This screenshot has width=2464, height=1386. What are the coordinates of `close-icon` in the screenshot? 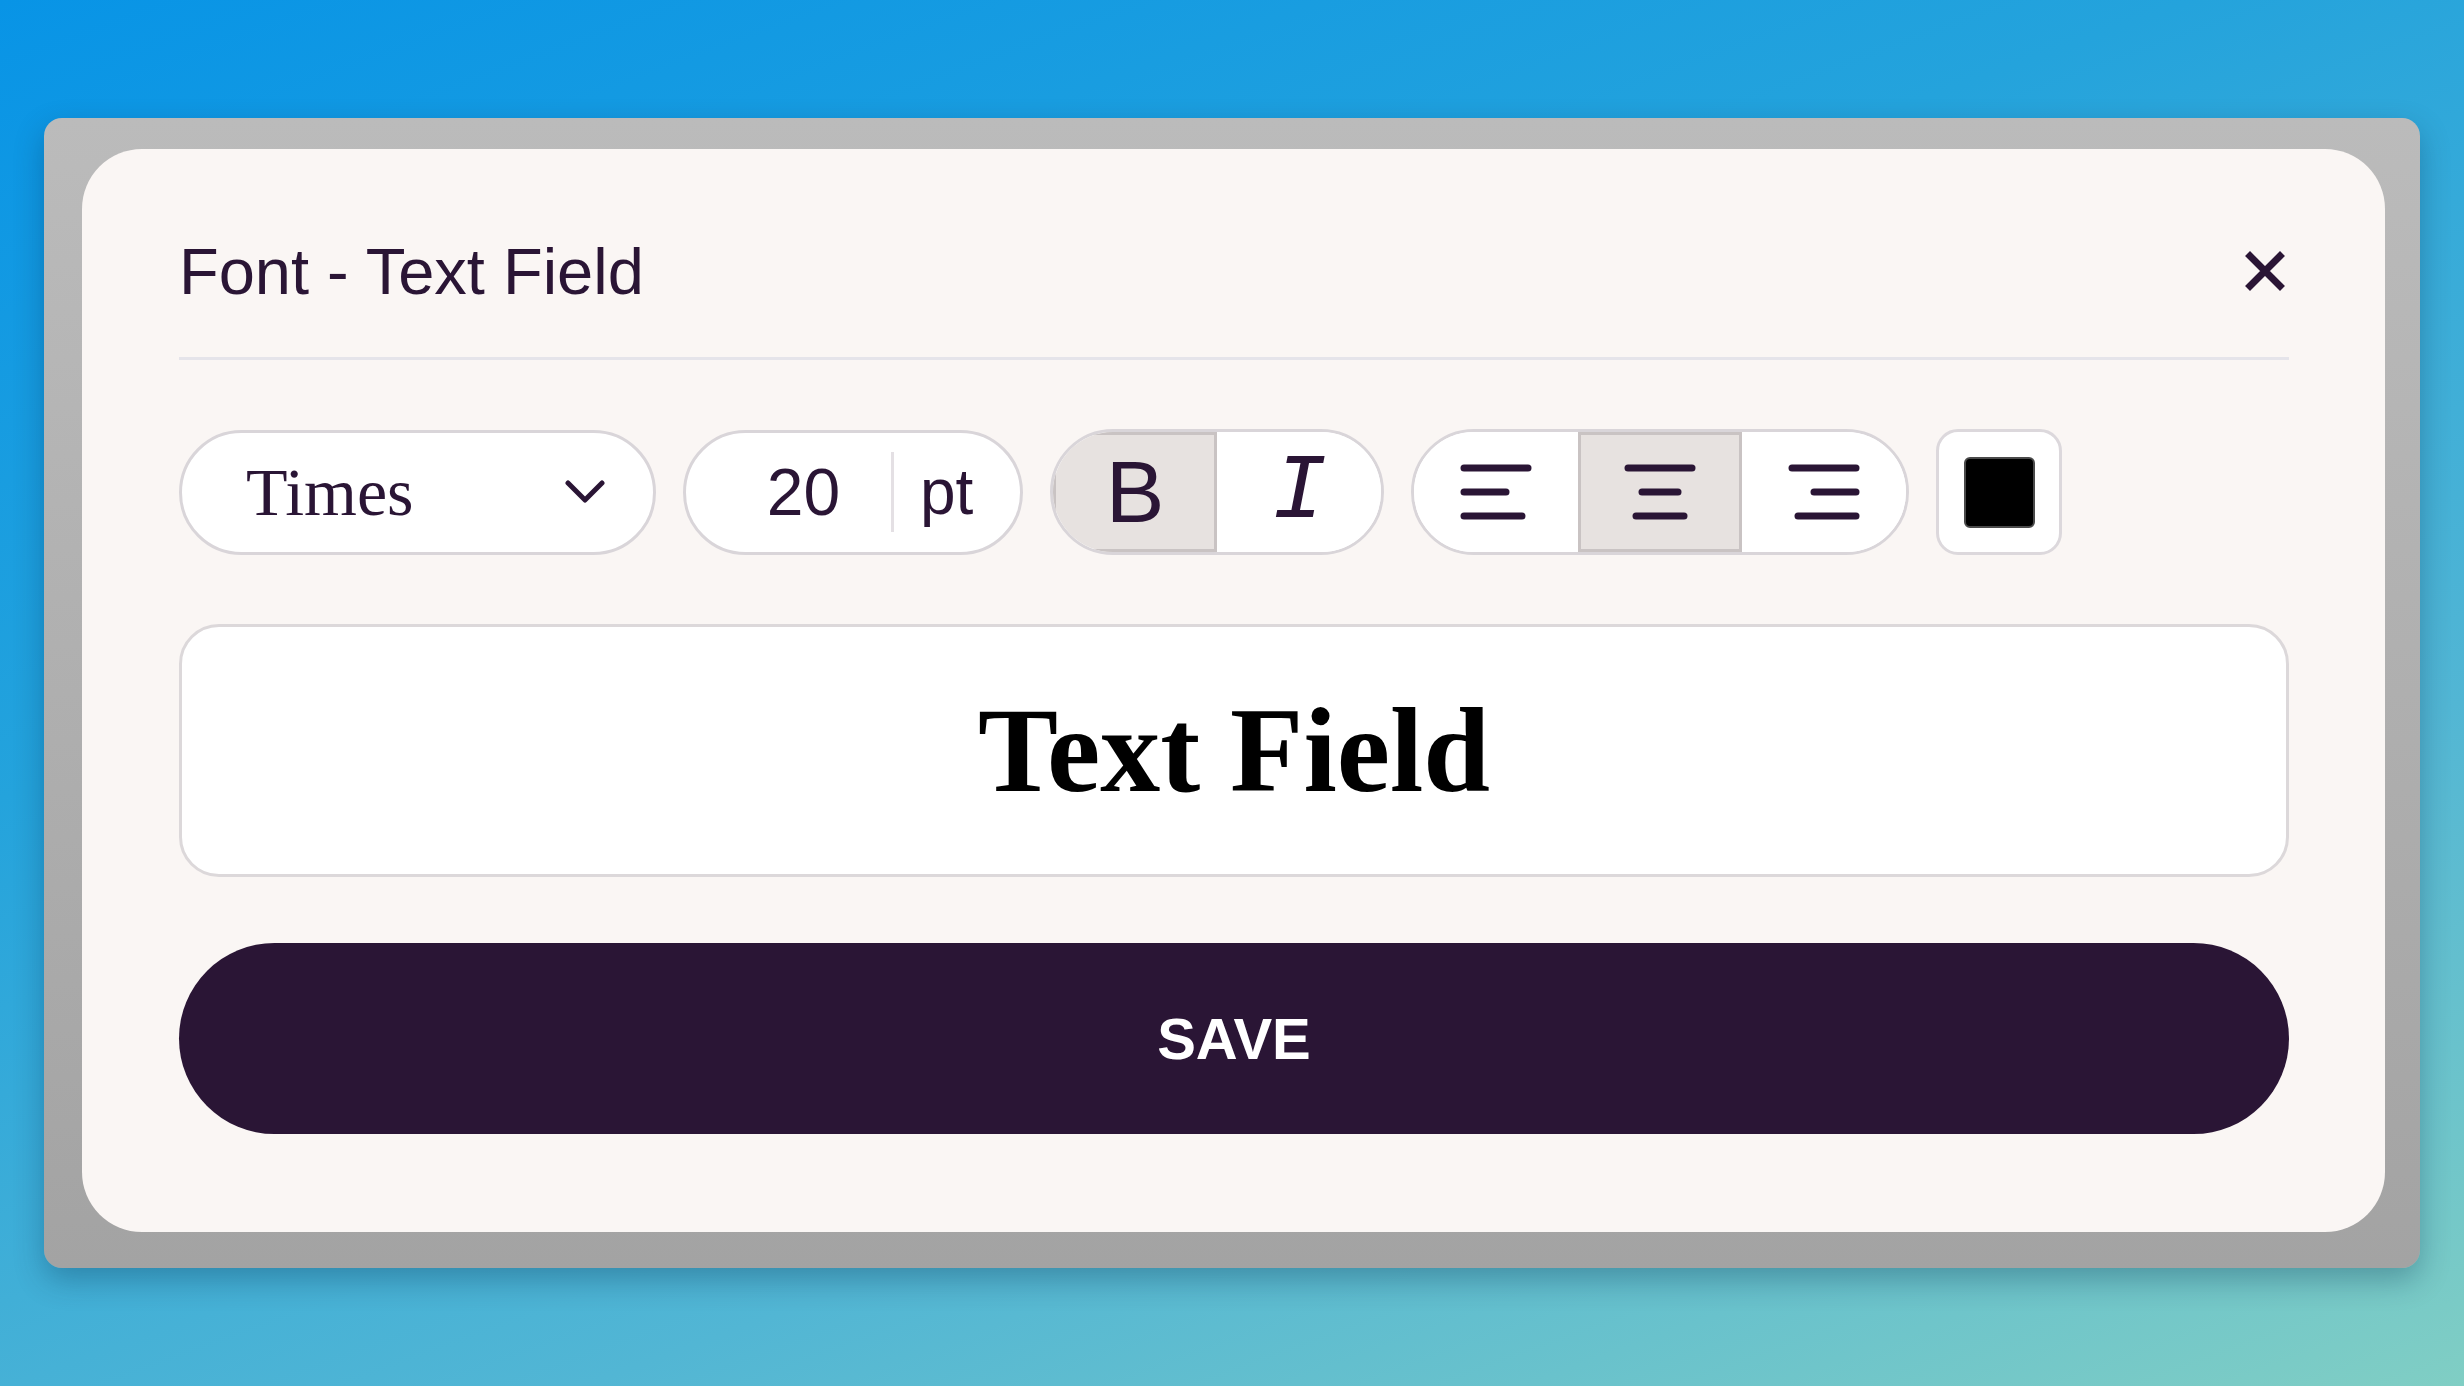 It's located at (2265, 271).